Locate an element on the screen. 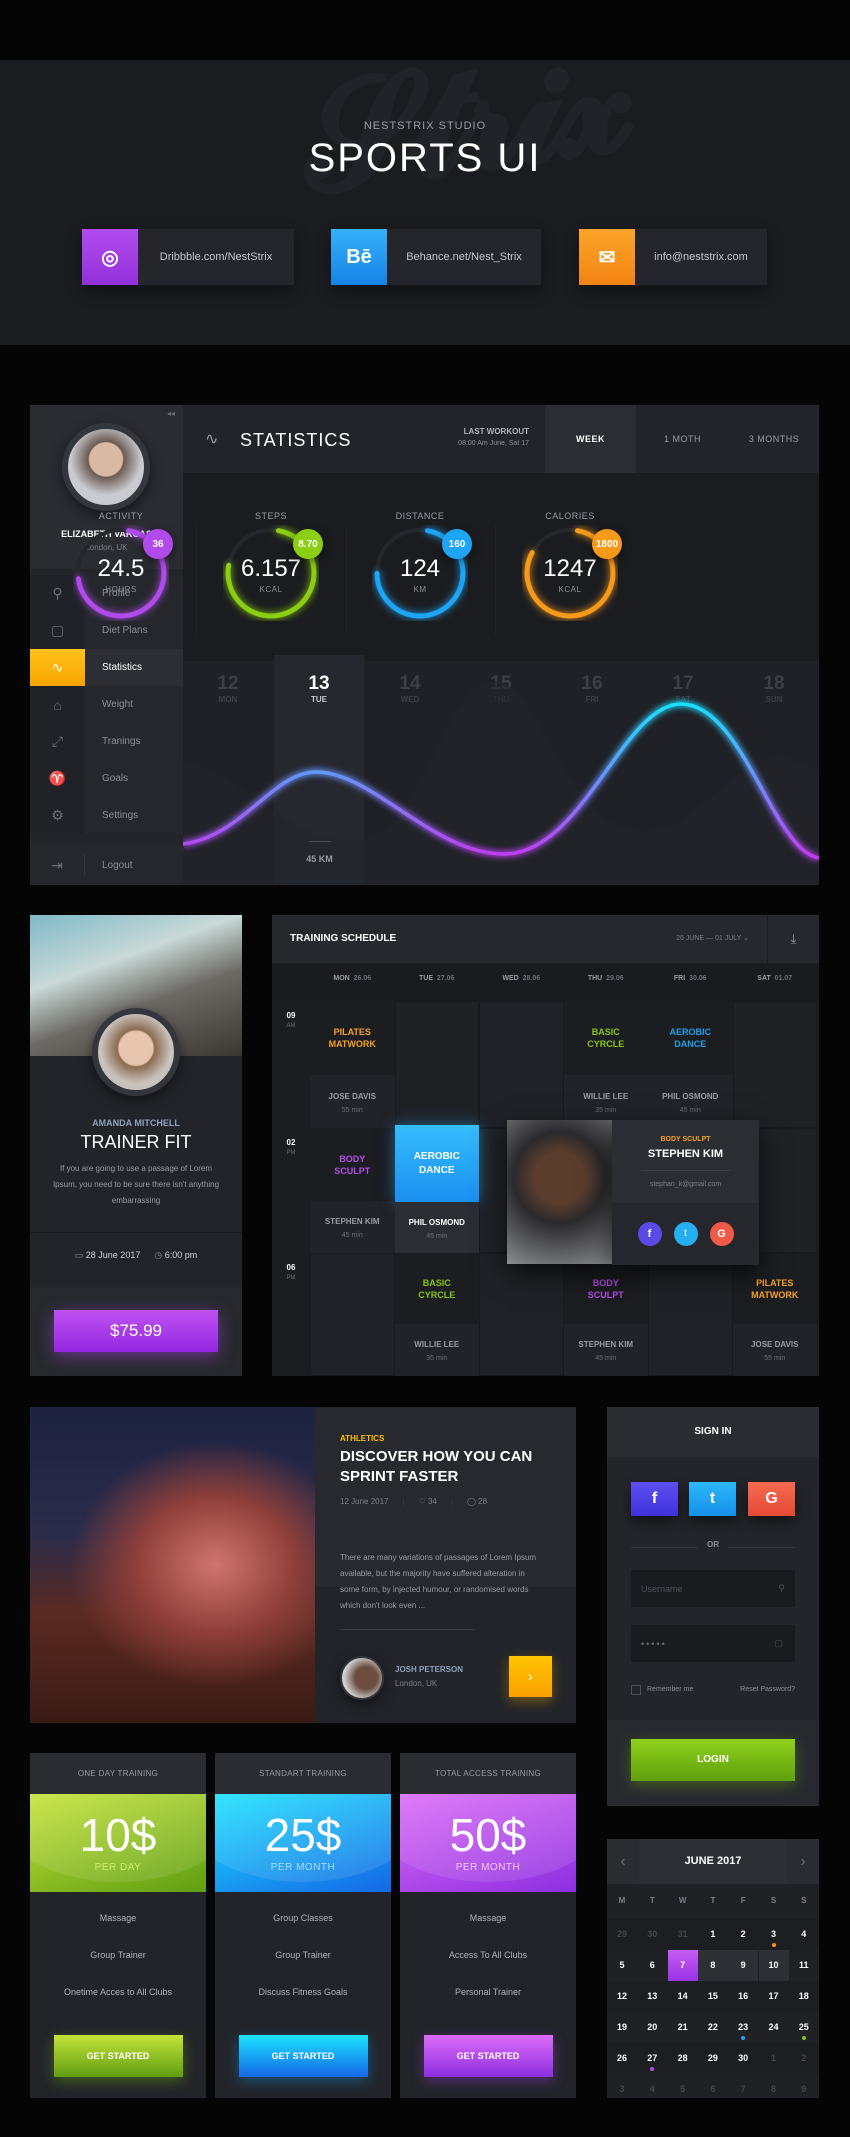  calendar-day: 17 is located at coordinates (774, 1996).